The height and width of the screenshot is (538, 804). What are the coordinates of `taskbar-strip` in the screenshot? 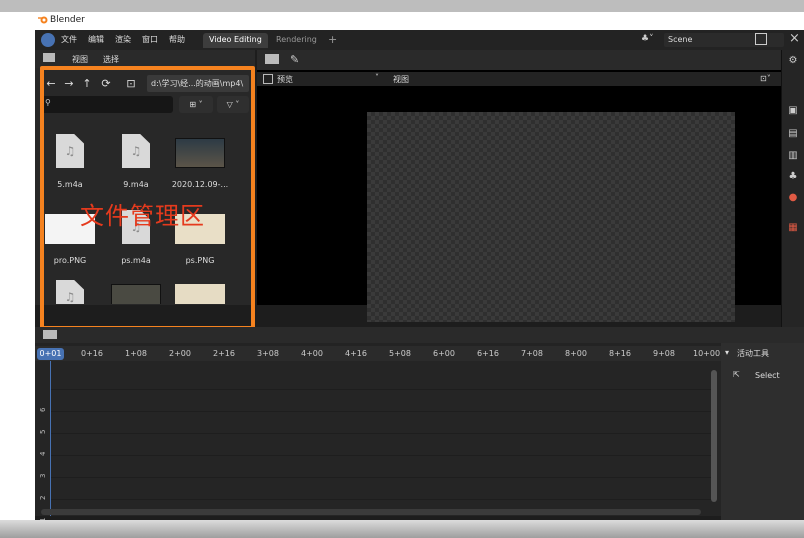 It's located at (402, 529).